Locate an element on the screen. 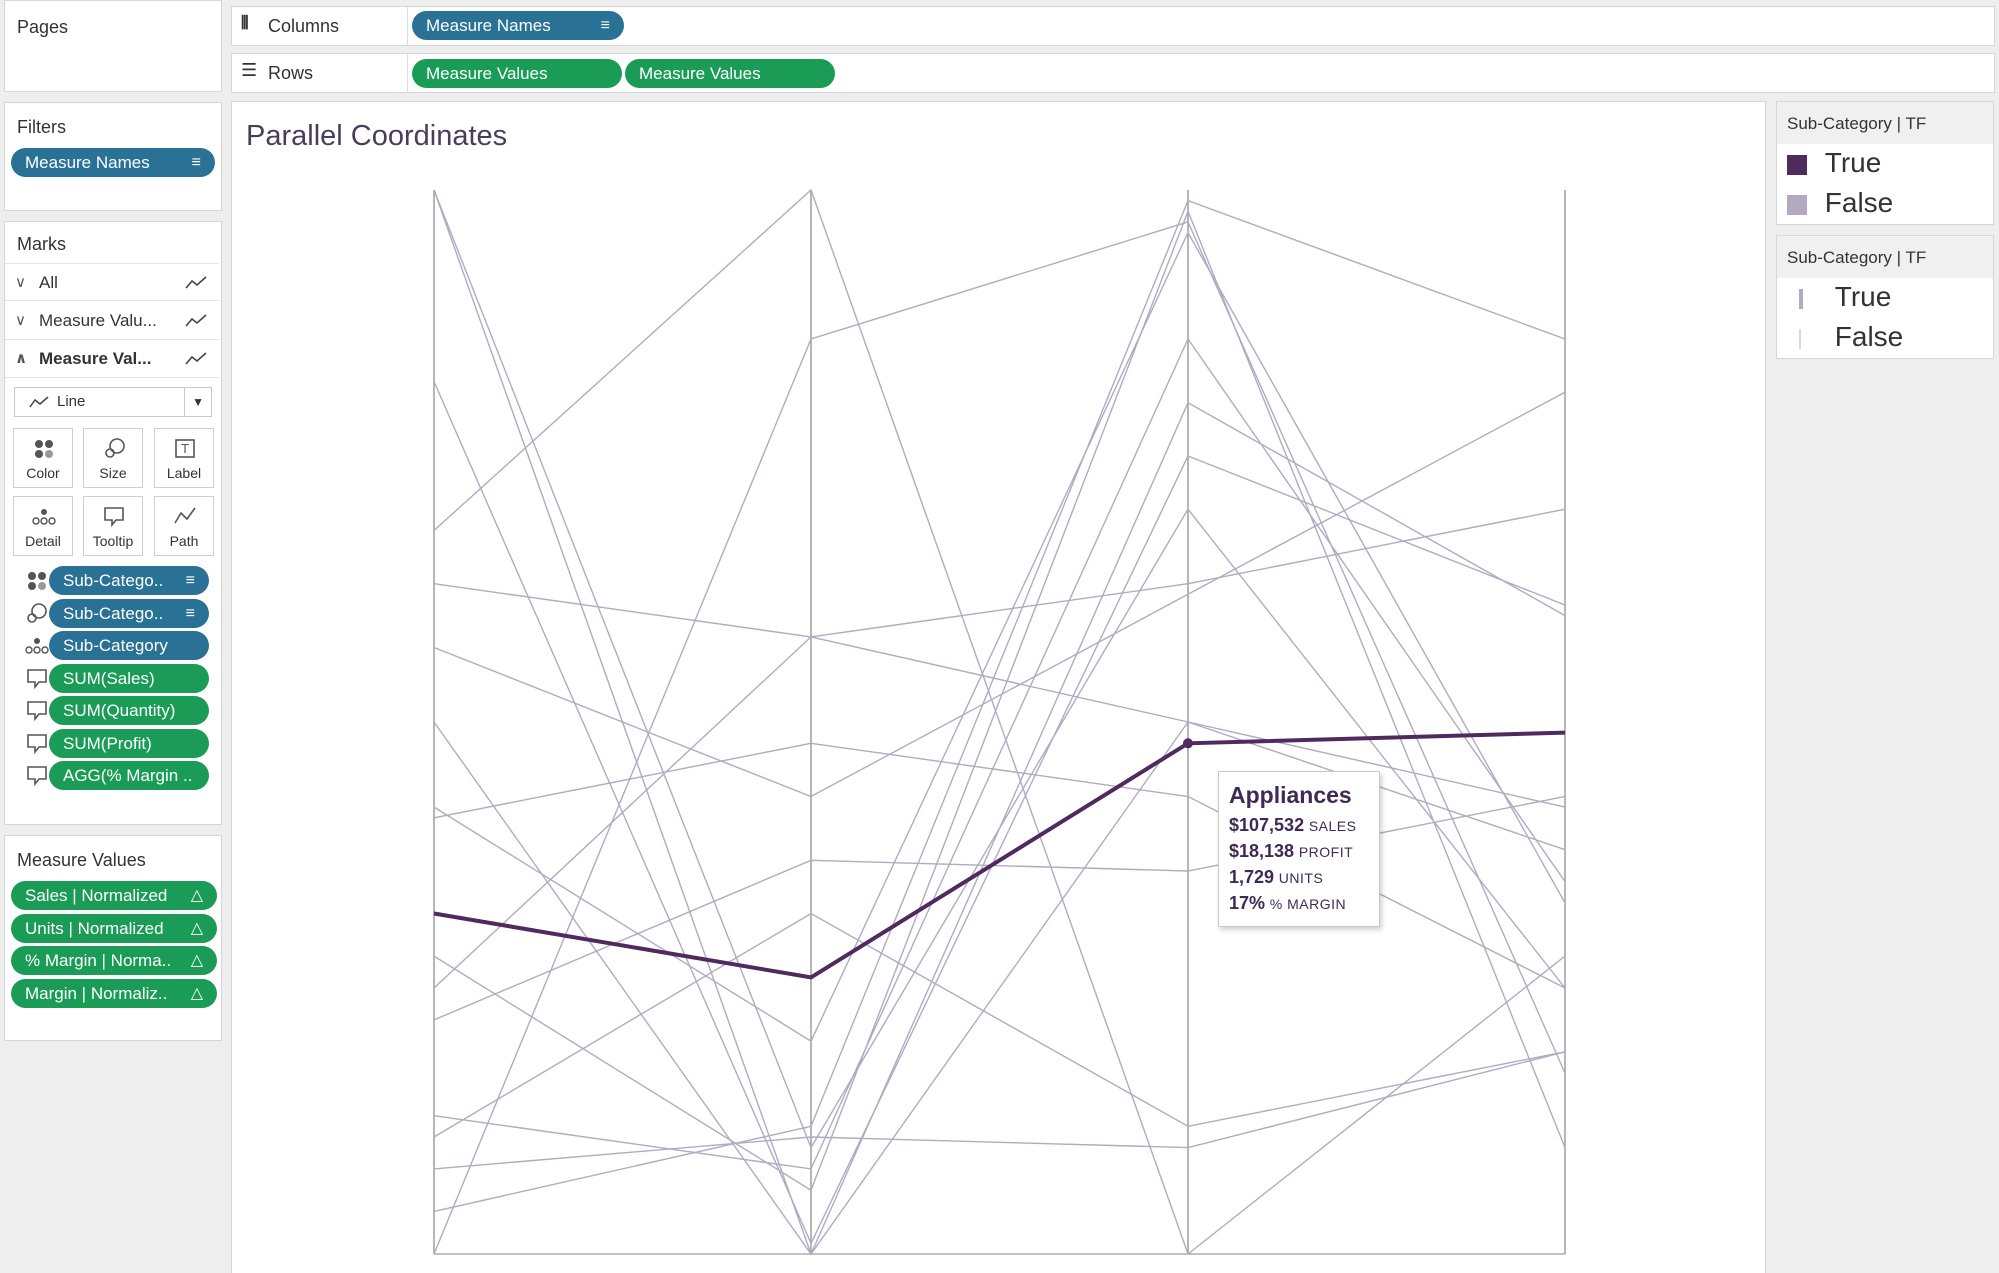 The image size is (1999, 1273). tooltip-title: Appliances is located at coordinates (1290, 795).